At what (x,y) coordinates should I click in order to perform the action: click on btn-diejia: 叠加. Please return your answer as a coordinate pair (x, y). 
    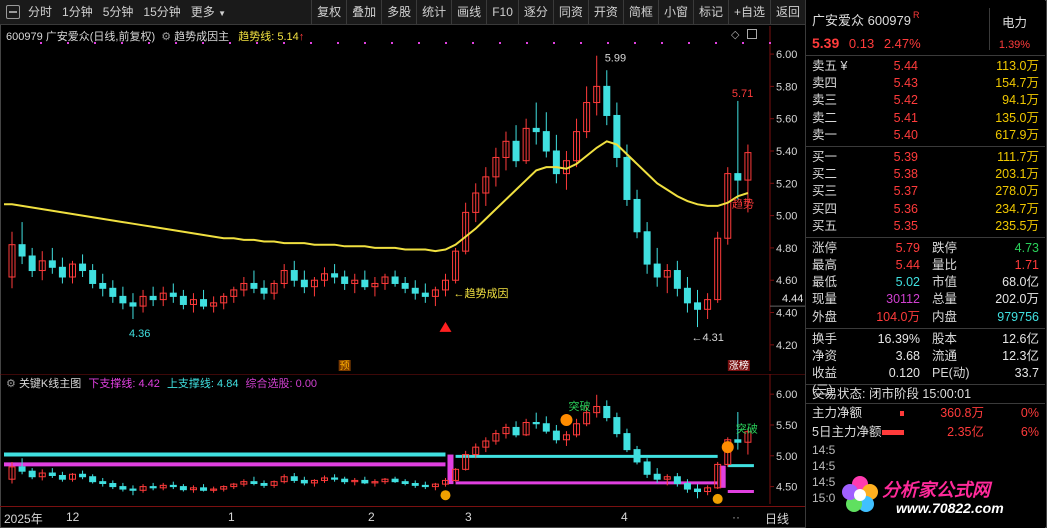
    Looking at the image, I should click on (363, 12).